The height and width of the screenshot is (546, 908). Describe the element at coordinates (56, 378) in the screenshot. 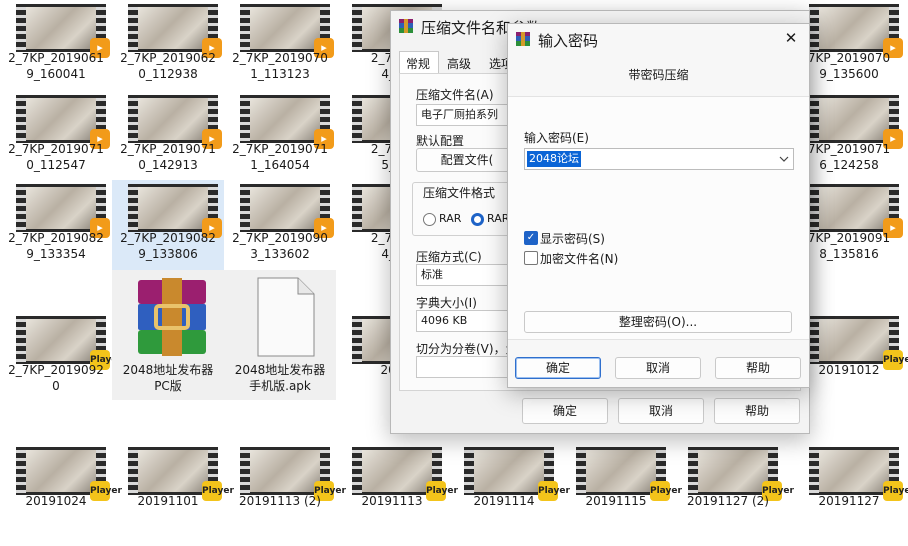

I see `file-name: 2_7KP_2019092 0` at that location.